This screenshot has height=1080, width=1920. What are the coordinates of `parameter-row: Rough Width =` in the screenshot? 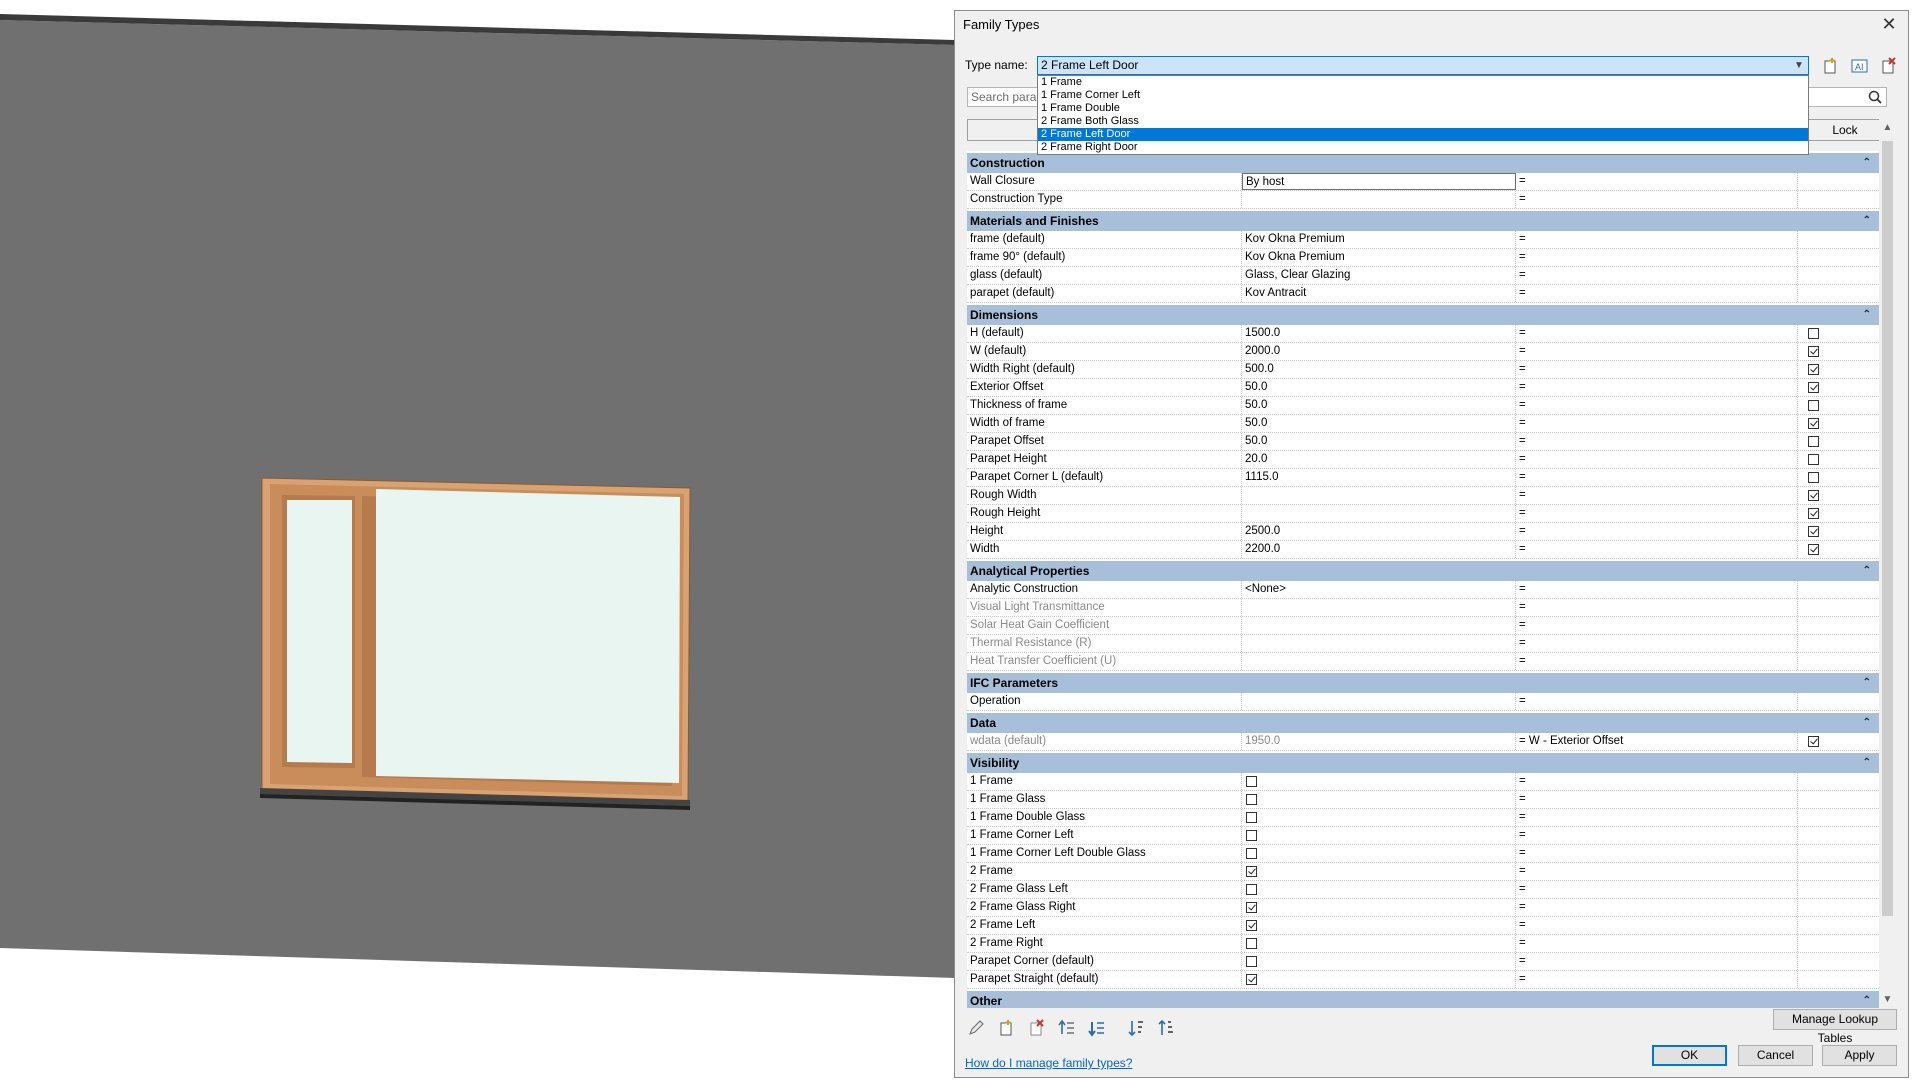 It's located at (1423, 496).